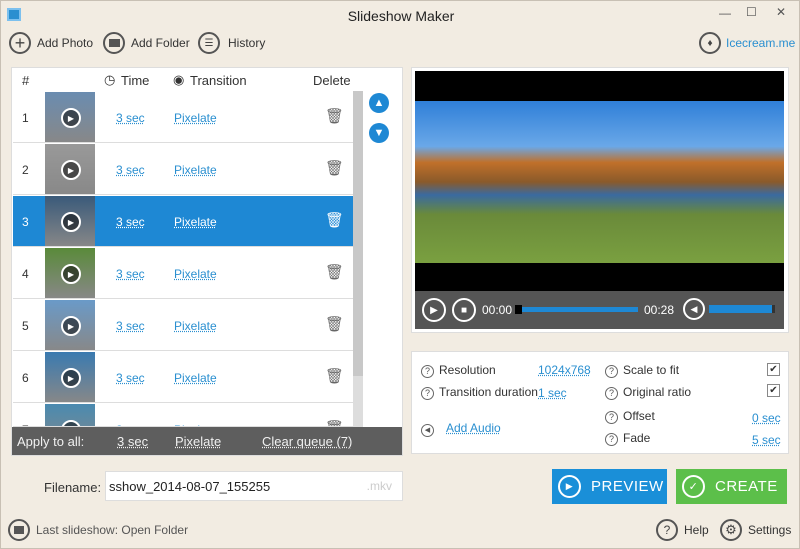 This screenshot has height=549, width=800. What do you see at coordinates (751, 12) in the screenshot?
I see `maximize-button: ☐` at bounding box center [751, 12].